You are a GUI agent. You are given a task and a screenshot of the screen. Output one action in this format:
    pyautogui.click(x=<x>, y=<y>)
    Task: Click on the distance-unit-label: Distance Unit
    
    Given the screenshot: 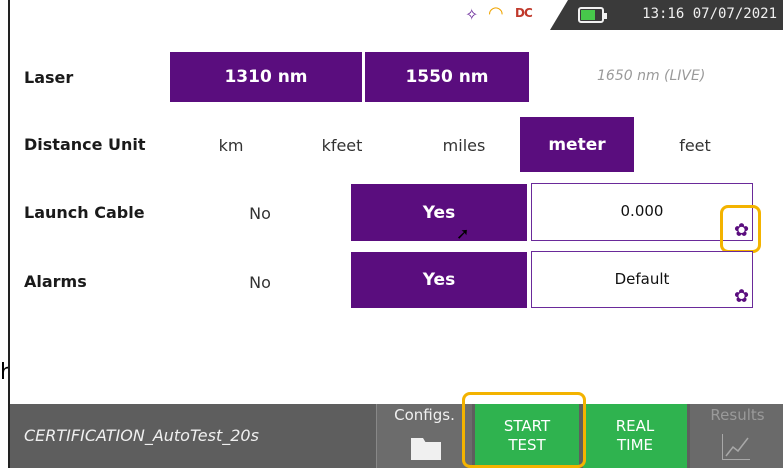 What is the action you would take?
    pyautogui.click(x=85, y=144)
    